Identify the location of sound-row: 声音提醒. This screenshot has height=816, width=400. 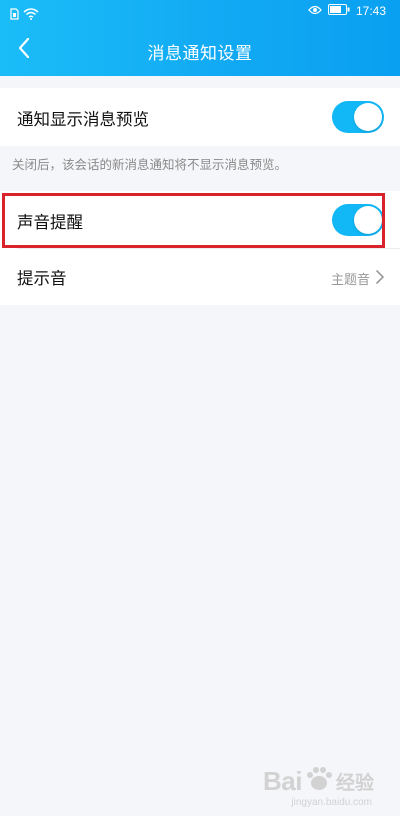
(200, 220).